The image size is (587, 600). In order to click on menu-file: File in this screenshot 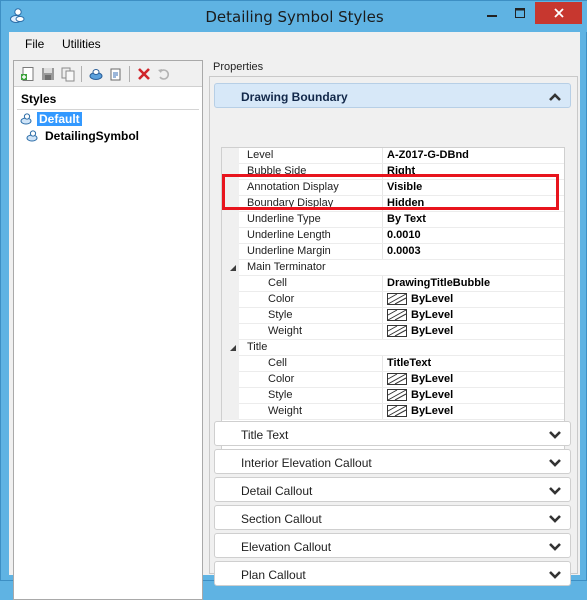, I will do `click(34, 44)`.